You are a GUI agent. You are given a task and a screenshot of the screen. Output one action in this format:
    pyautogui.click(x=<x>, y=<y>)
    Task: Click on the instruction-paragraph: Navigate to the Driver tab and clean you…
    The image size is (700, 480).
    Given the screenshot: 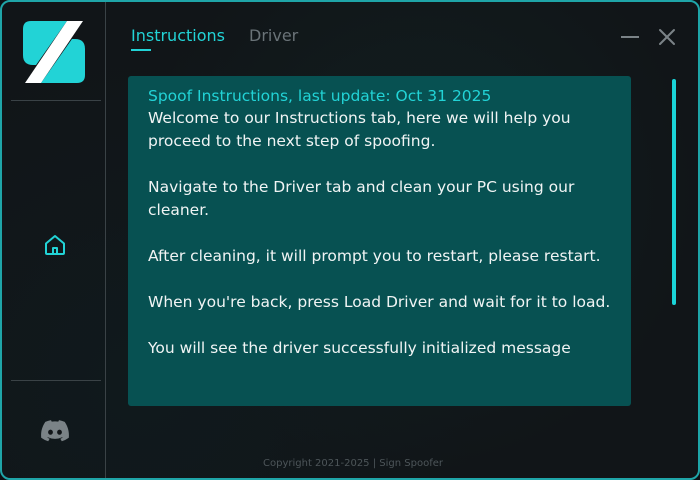 What is the action you would take?
    pyautogui.click(x=361, y=198)
    